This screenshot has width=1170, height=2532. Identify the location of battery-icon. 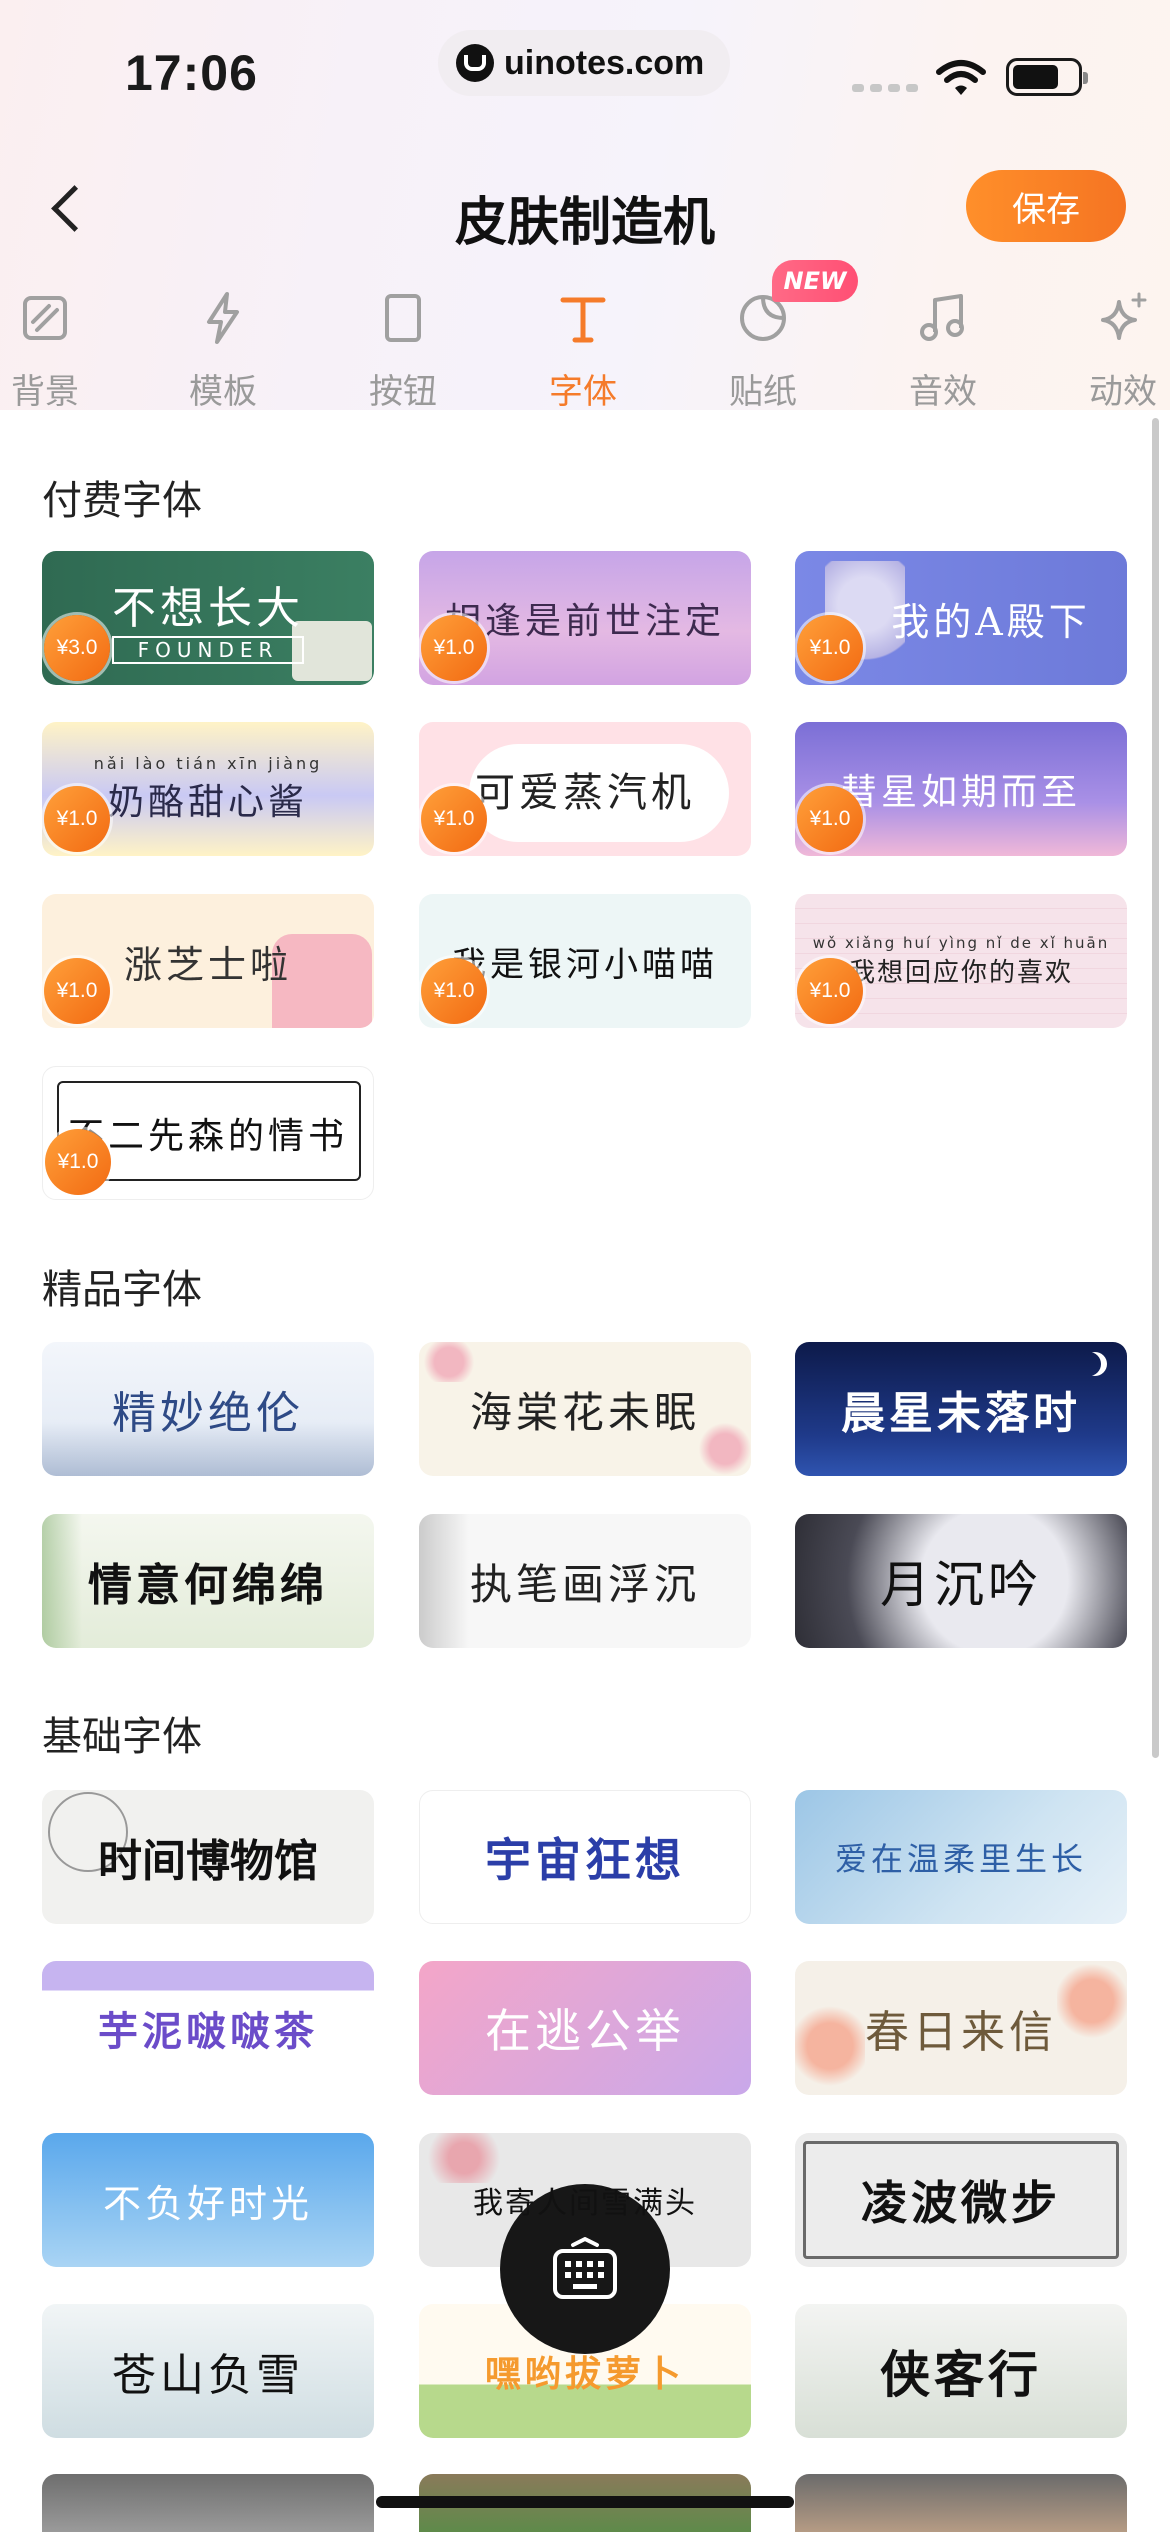
(1047, 77).